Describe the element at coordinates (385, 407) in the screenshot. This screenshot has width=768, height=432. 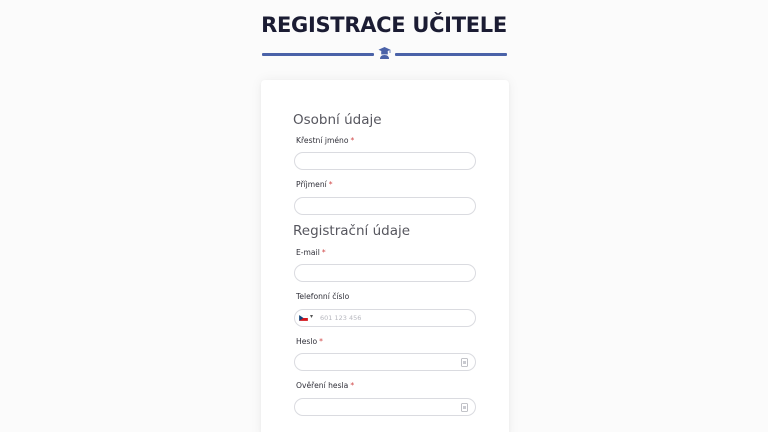
I see `password-confirm-field` at that location.